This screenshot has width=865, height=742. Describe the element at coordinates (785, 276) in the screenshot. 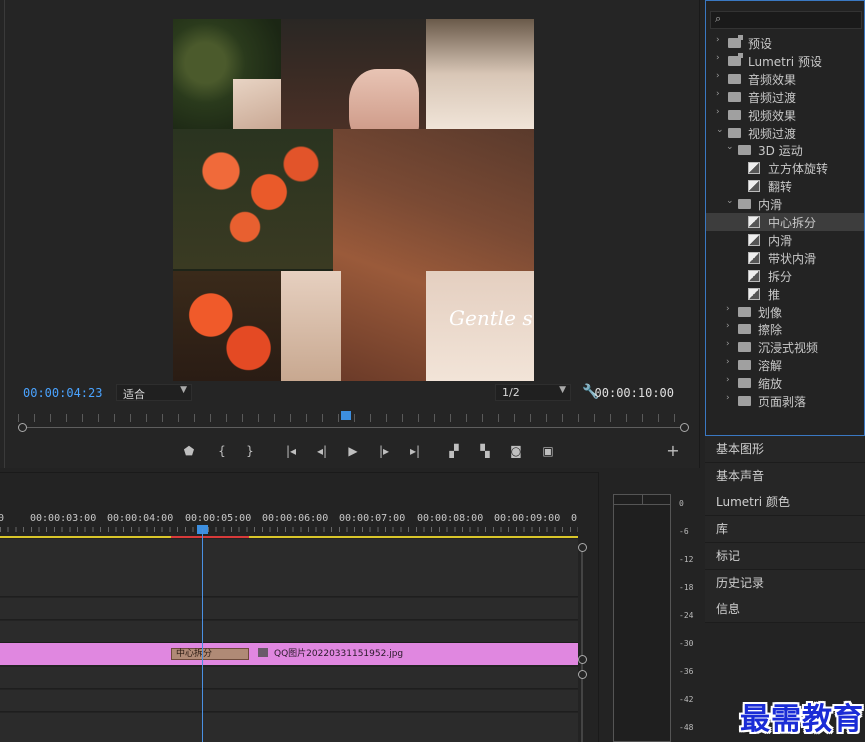

I see `effects-tree-item: 拆分` at that location.